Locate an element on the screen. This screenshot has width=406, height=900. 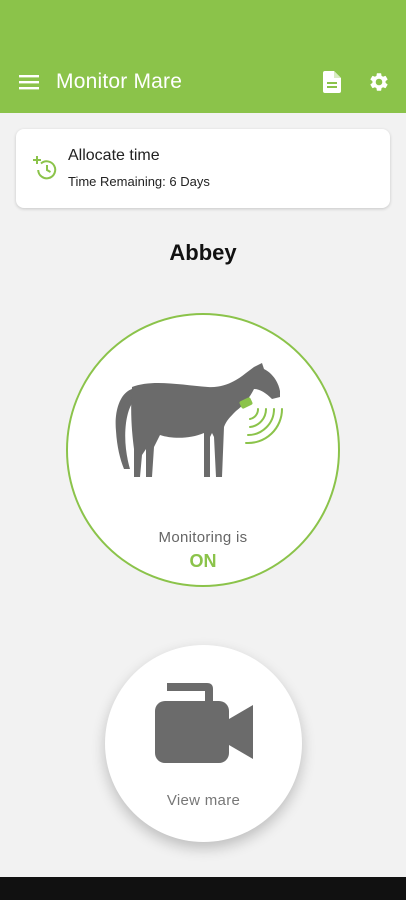
mare-name-heading: Abbey is located at coordinates (203, 252).